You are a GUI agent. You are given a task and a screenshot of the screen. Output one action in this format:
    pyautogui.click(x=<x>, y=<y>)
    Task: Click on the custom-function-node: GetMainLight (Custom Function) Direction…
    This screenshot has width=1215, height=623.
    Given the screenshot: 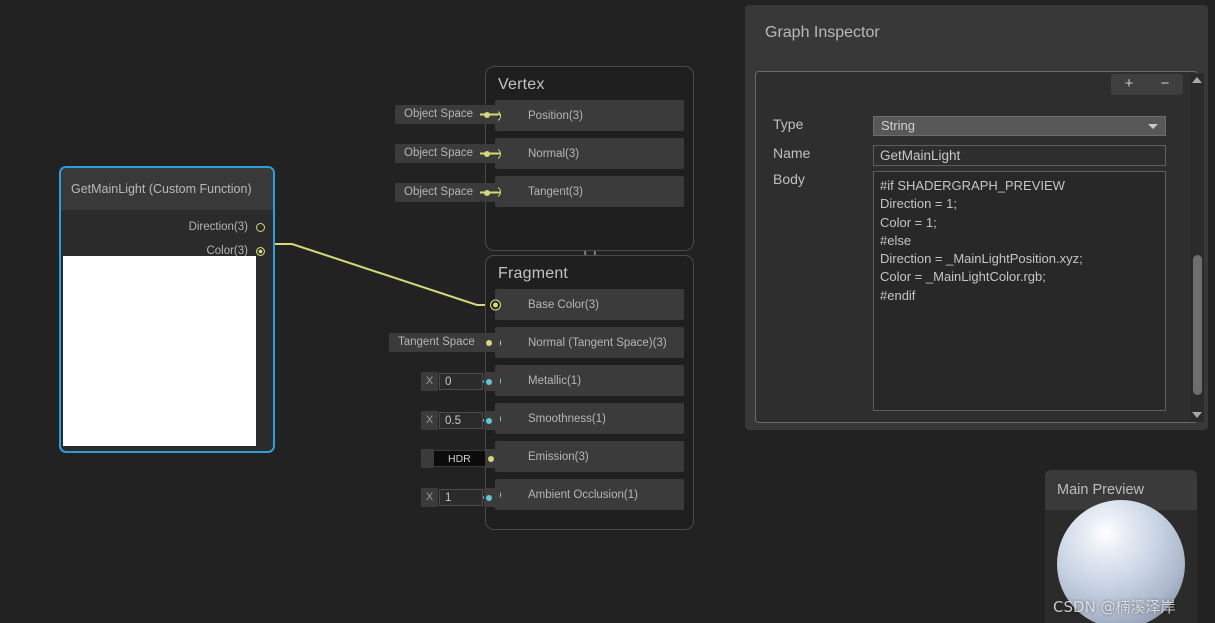 What is the action you would take?
    pyautogui.click(x=167, y=309)
    